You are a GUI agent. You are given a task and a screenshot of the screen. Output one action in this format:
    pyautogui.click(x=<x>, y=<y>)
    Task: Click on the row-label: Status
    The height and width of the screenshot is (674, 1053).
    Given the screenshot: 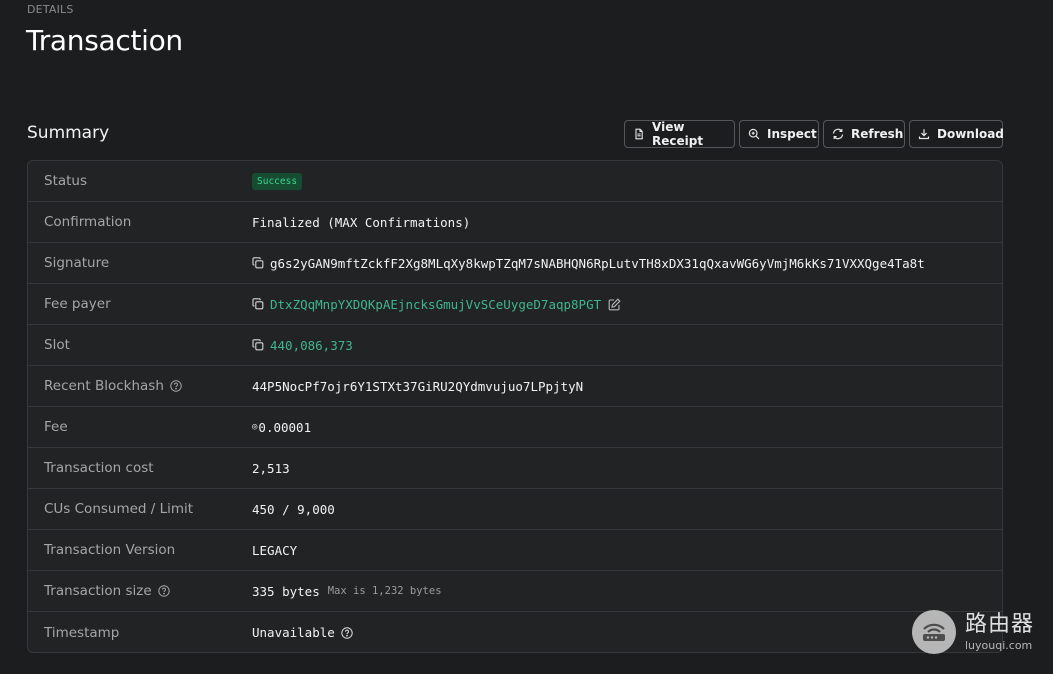 What is the action you would take?
    pyautogui.click(x=66, y=181)
    